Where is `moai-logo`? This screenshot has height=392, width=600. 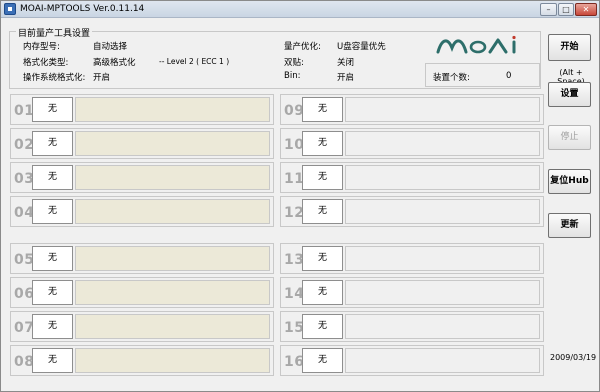 moai-logo is located at coordinates (483, 45).